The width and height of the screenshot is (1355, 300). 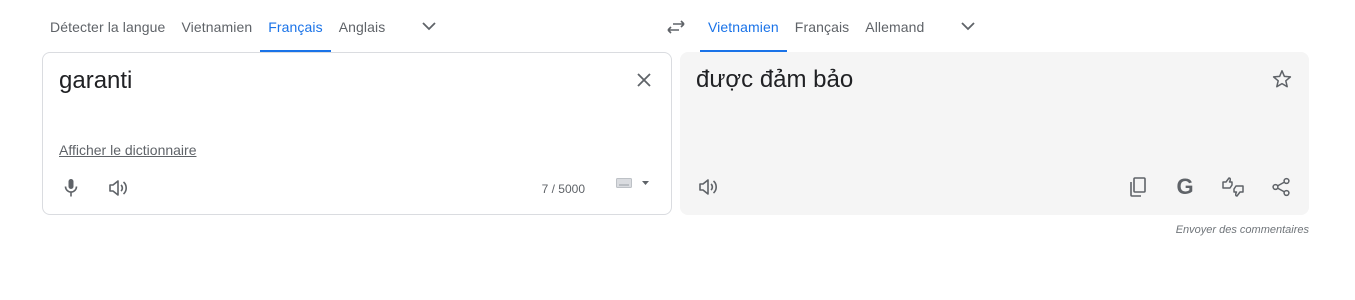 I want to click on listen-source-button, so click(x=118, y=188).